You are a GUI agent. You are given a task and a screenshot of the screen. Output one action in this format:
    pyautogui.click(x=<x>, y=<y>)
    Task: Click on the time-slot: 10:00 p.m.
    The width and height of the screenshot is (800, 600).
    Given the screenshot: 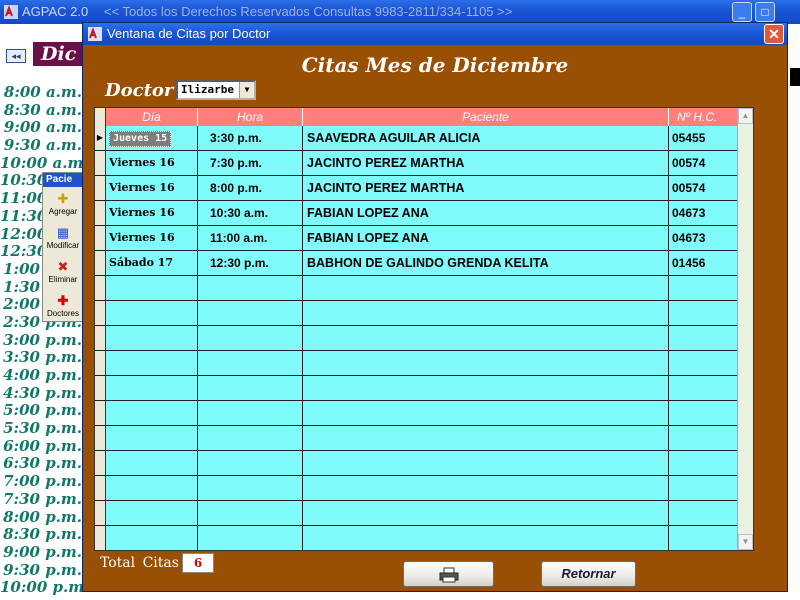 What is the action you would take?
    pyautogui.click(x=44, y=588)
    